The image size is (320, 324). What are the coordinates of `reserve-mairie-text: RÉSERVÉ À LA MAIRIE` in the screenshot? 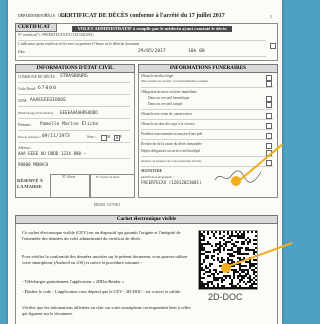 It's located at (30, 183).